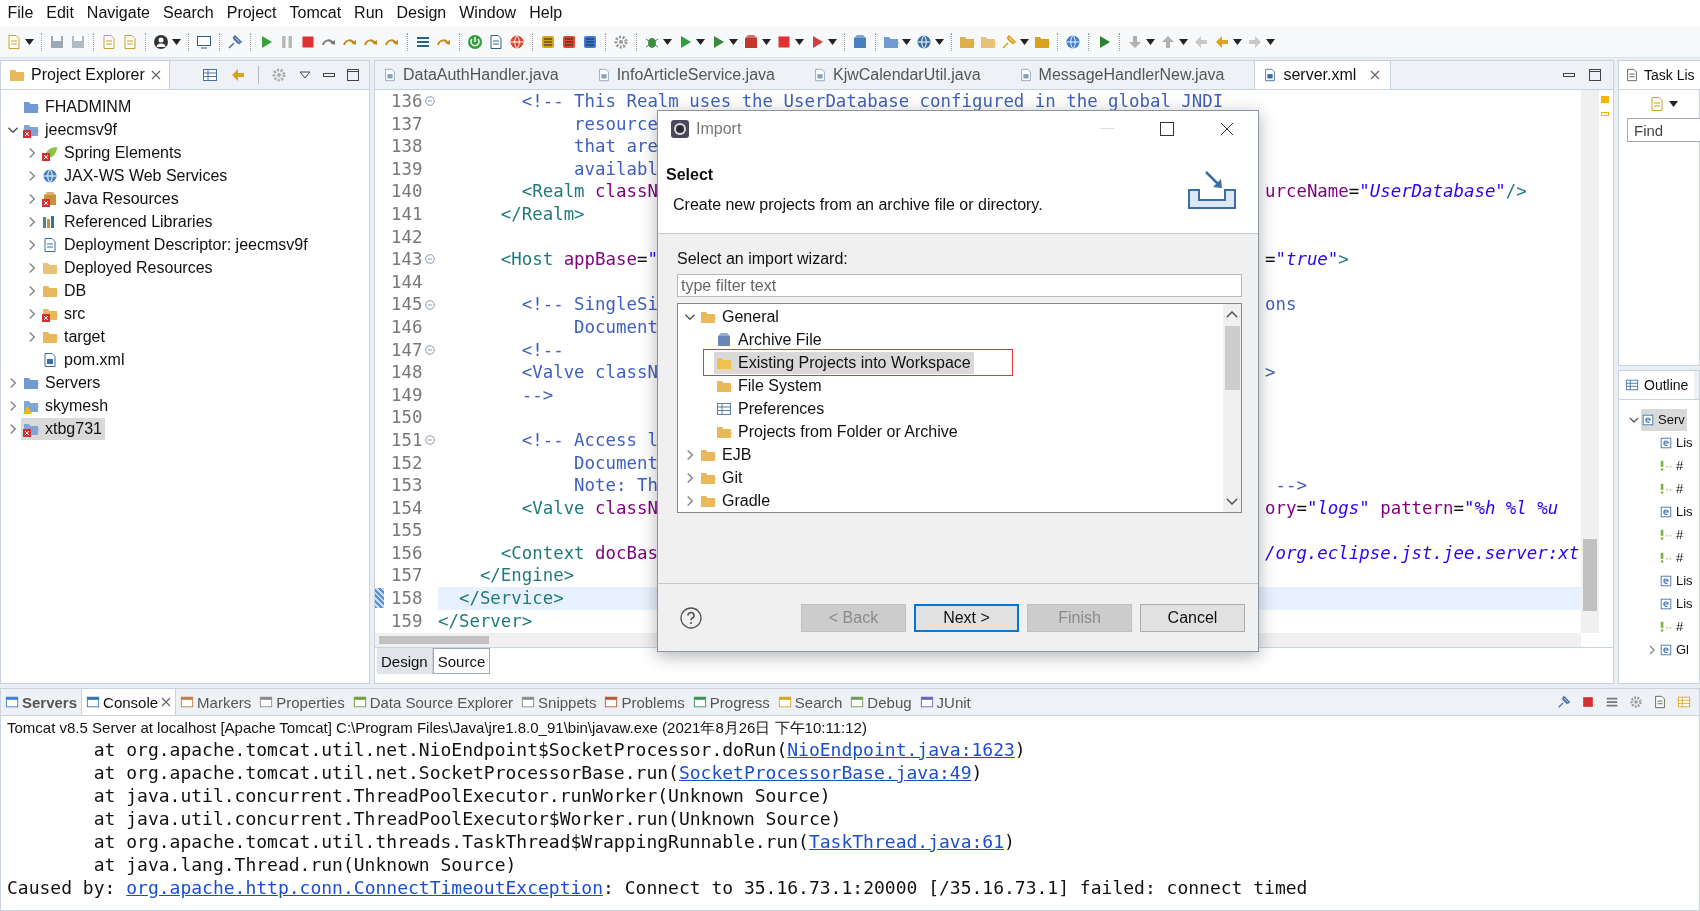 The height and width of the screenshot is (911, 1700). What do you see at coordinates (204, 41) in the screenshot?
I see `monitor-icon` at bounding box center [204, 41].